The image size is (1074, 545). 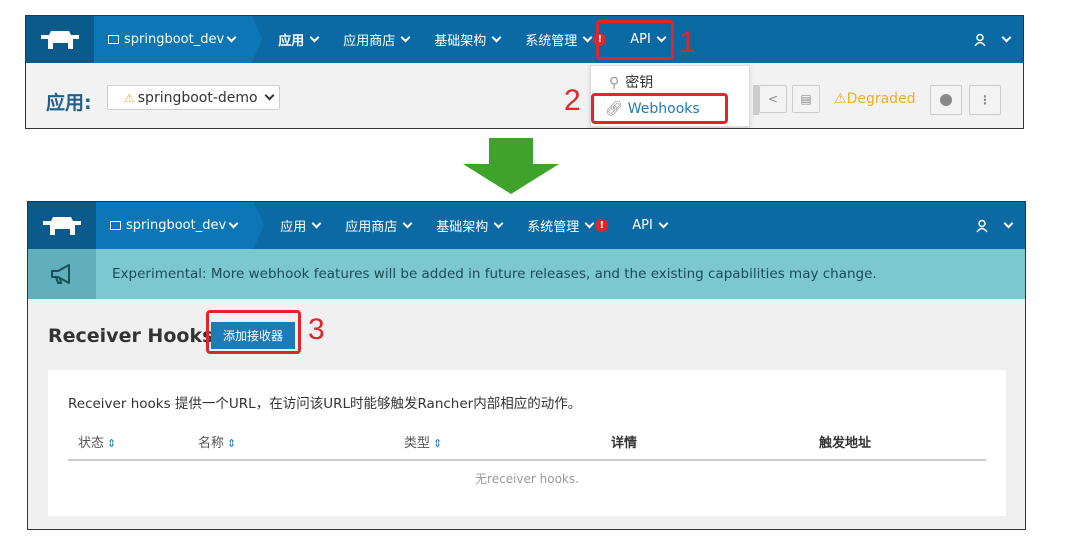 I want to click on stop-icon, so click(x=946, y=100).